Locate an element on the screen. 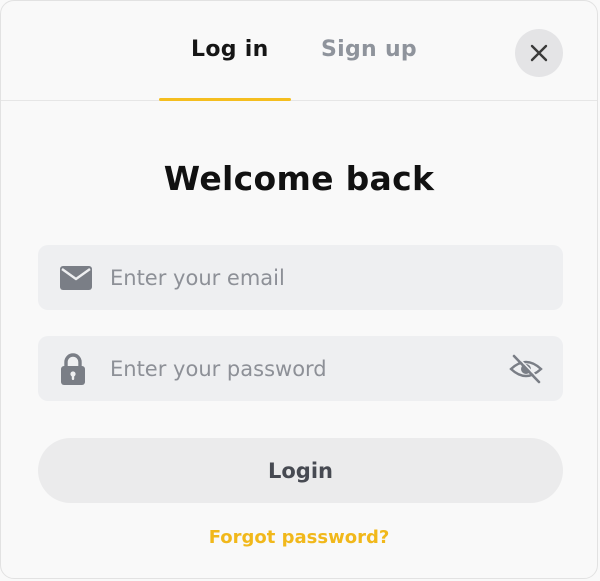  toggle-password-visibility is located at coordinates (526, 368).